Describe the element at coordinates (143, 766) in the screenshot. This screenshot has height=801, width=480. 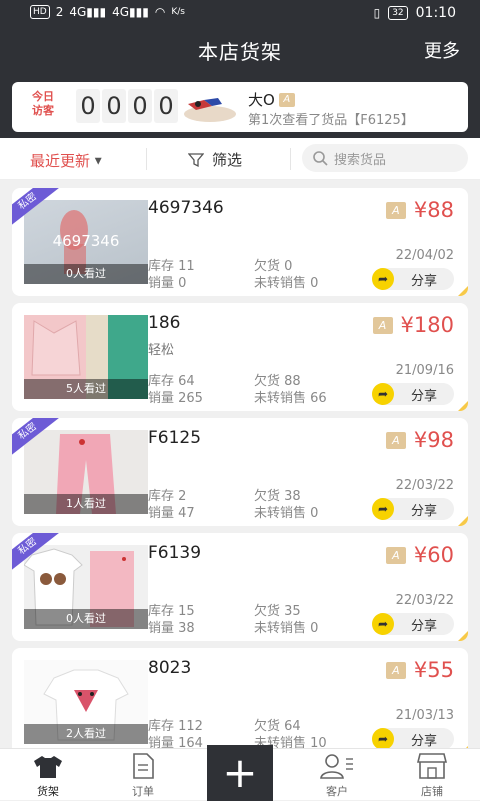
I see `document-icon` at that location.